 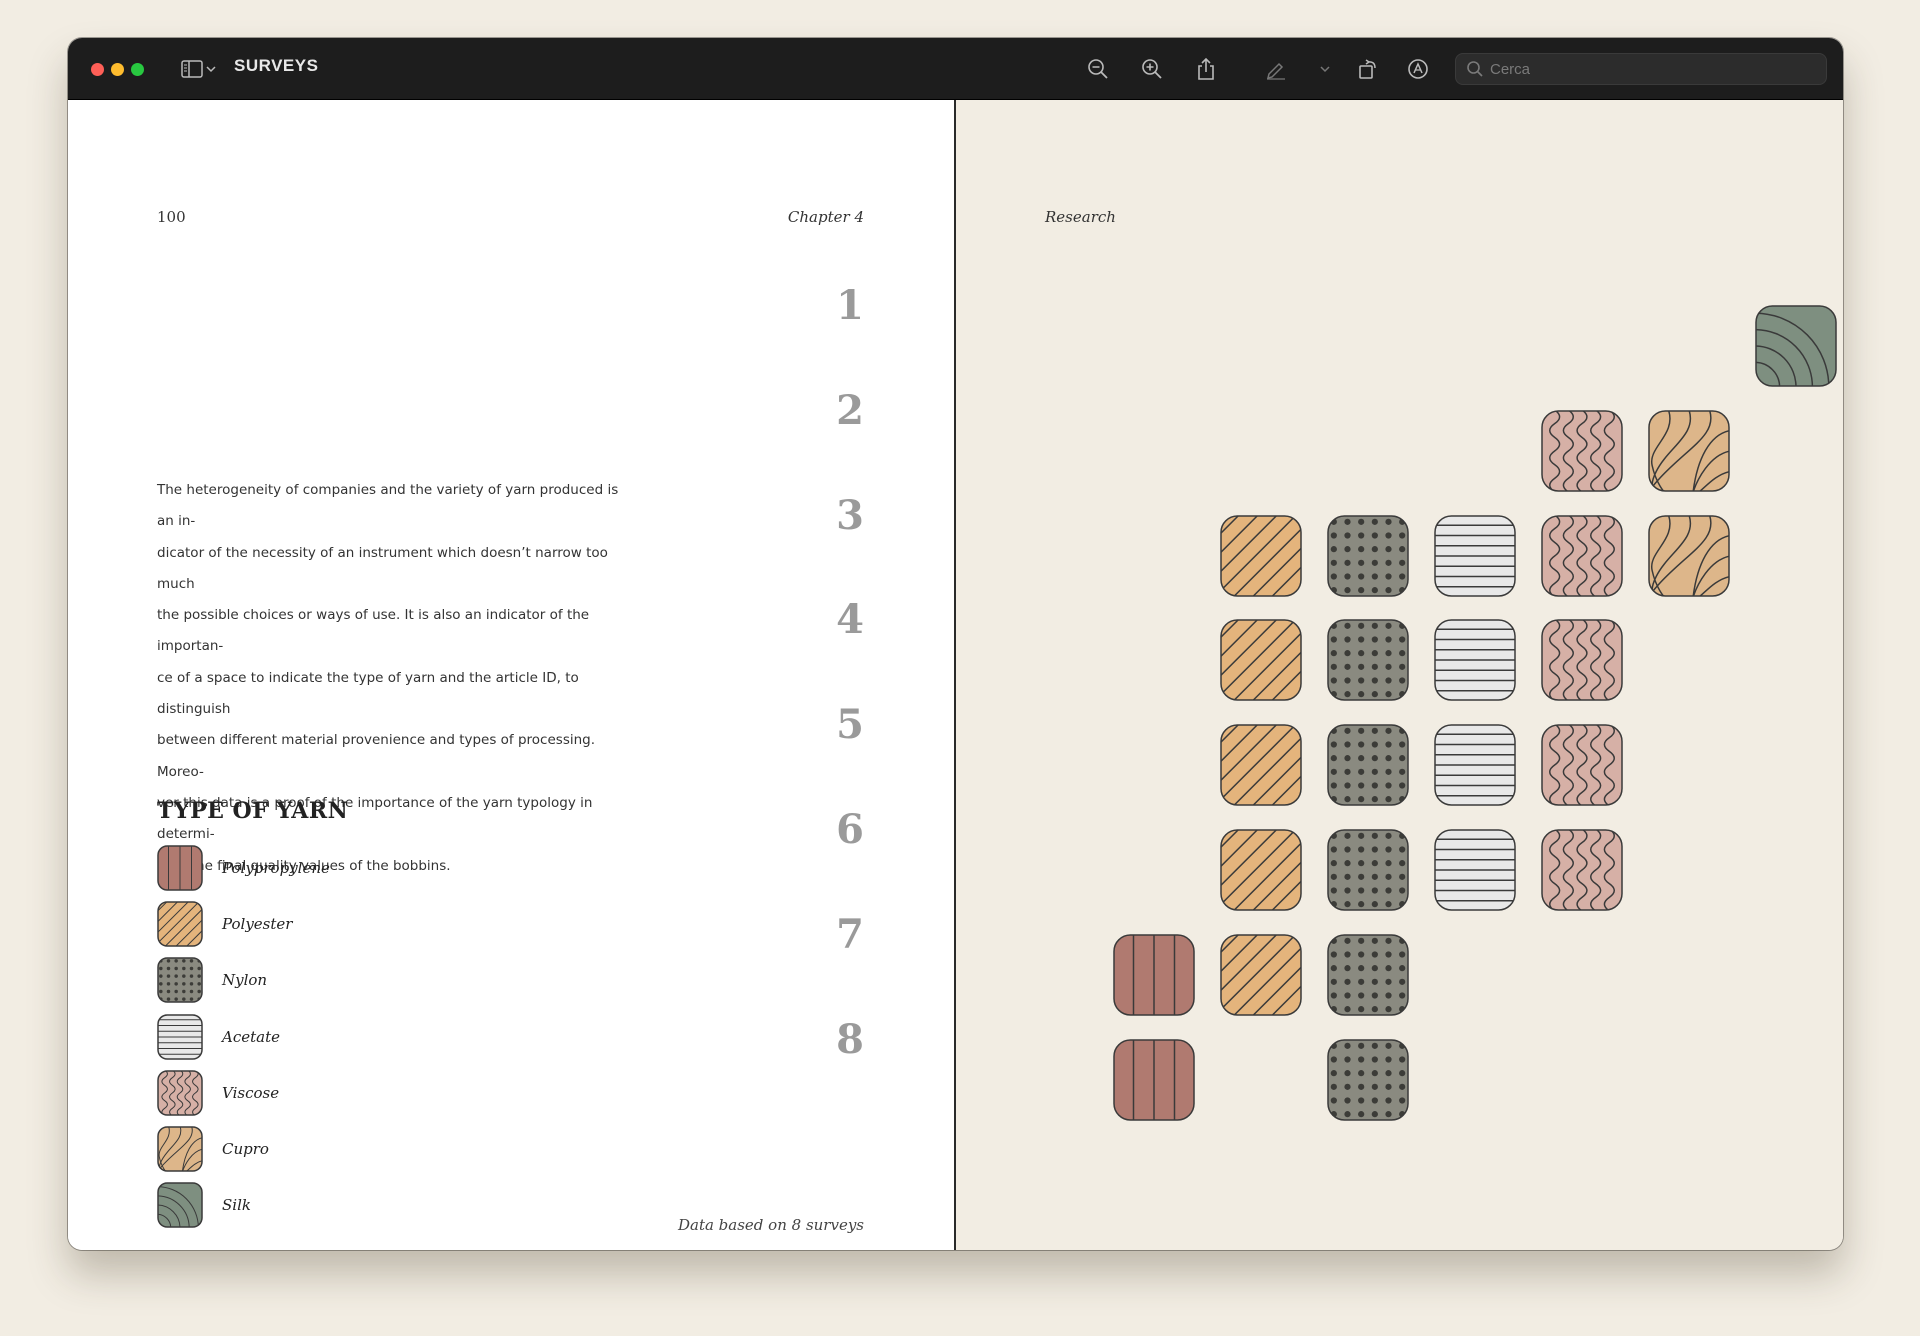 What do you see at coordinates (1582, 453) in the screenshot?
I see `tile-survey-2-viscose` at bounding box center [1582, 453].